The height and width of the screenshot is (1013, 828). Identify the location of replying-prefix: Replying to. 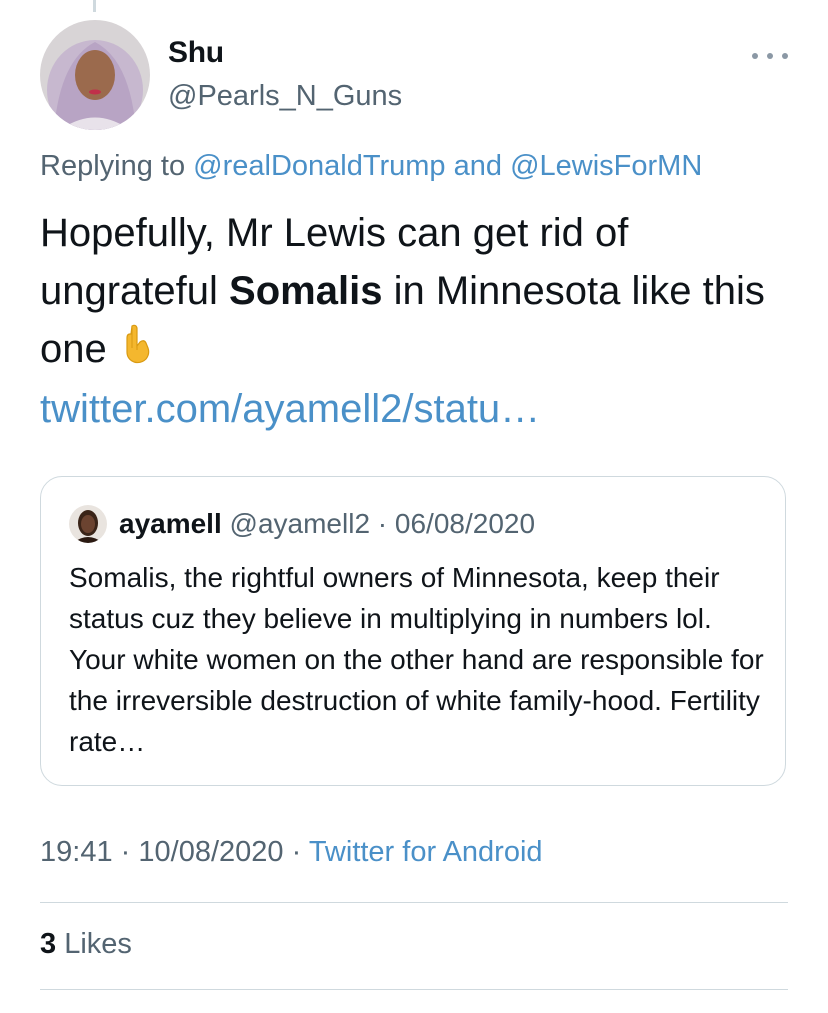
(113, 166).